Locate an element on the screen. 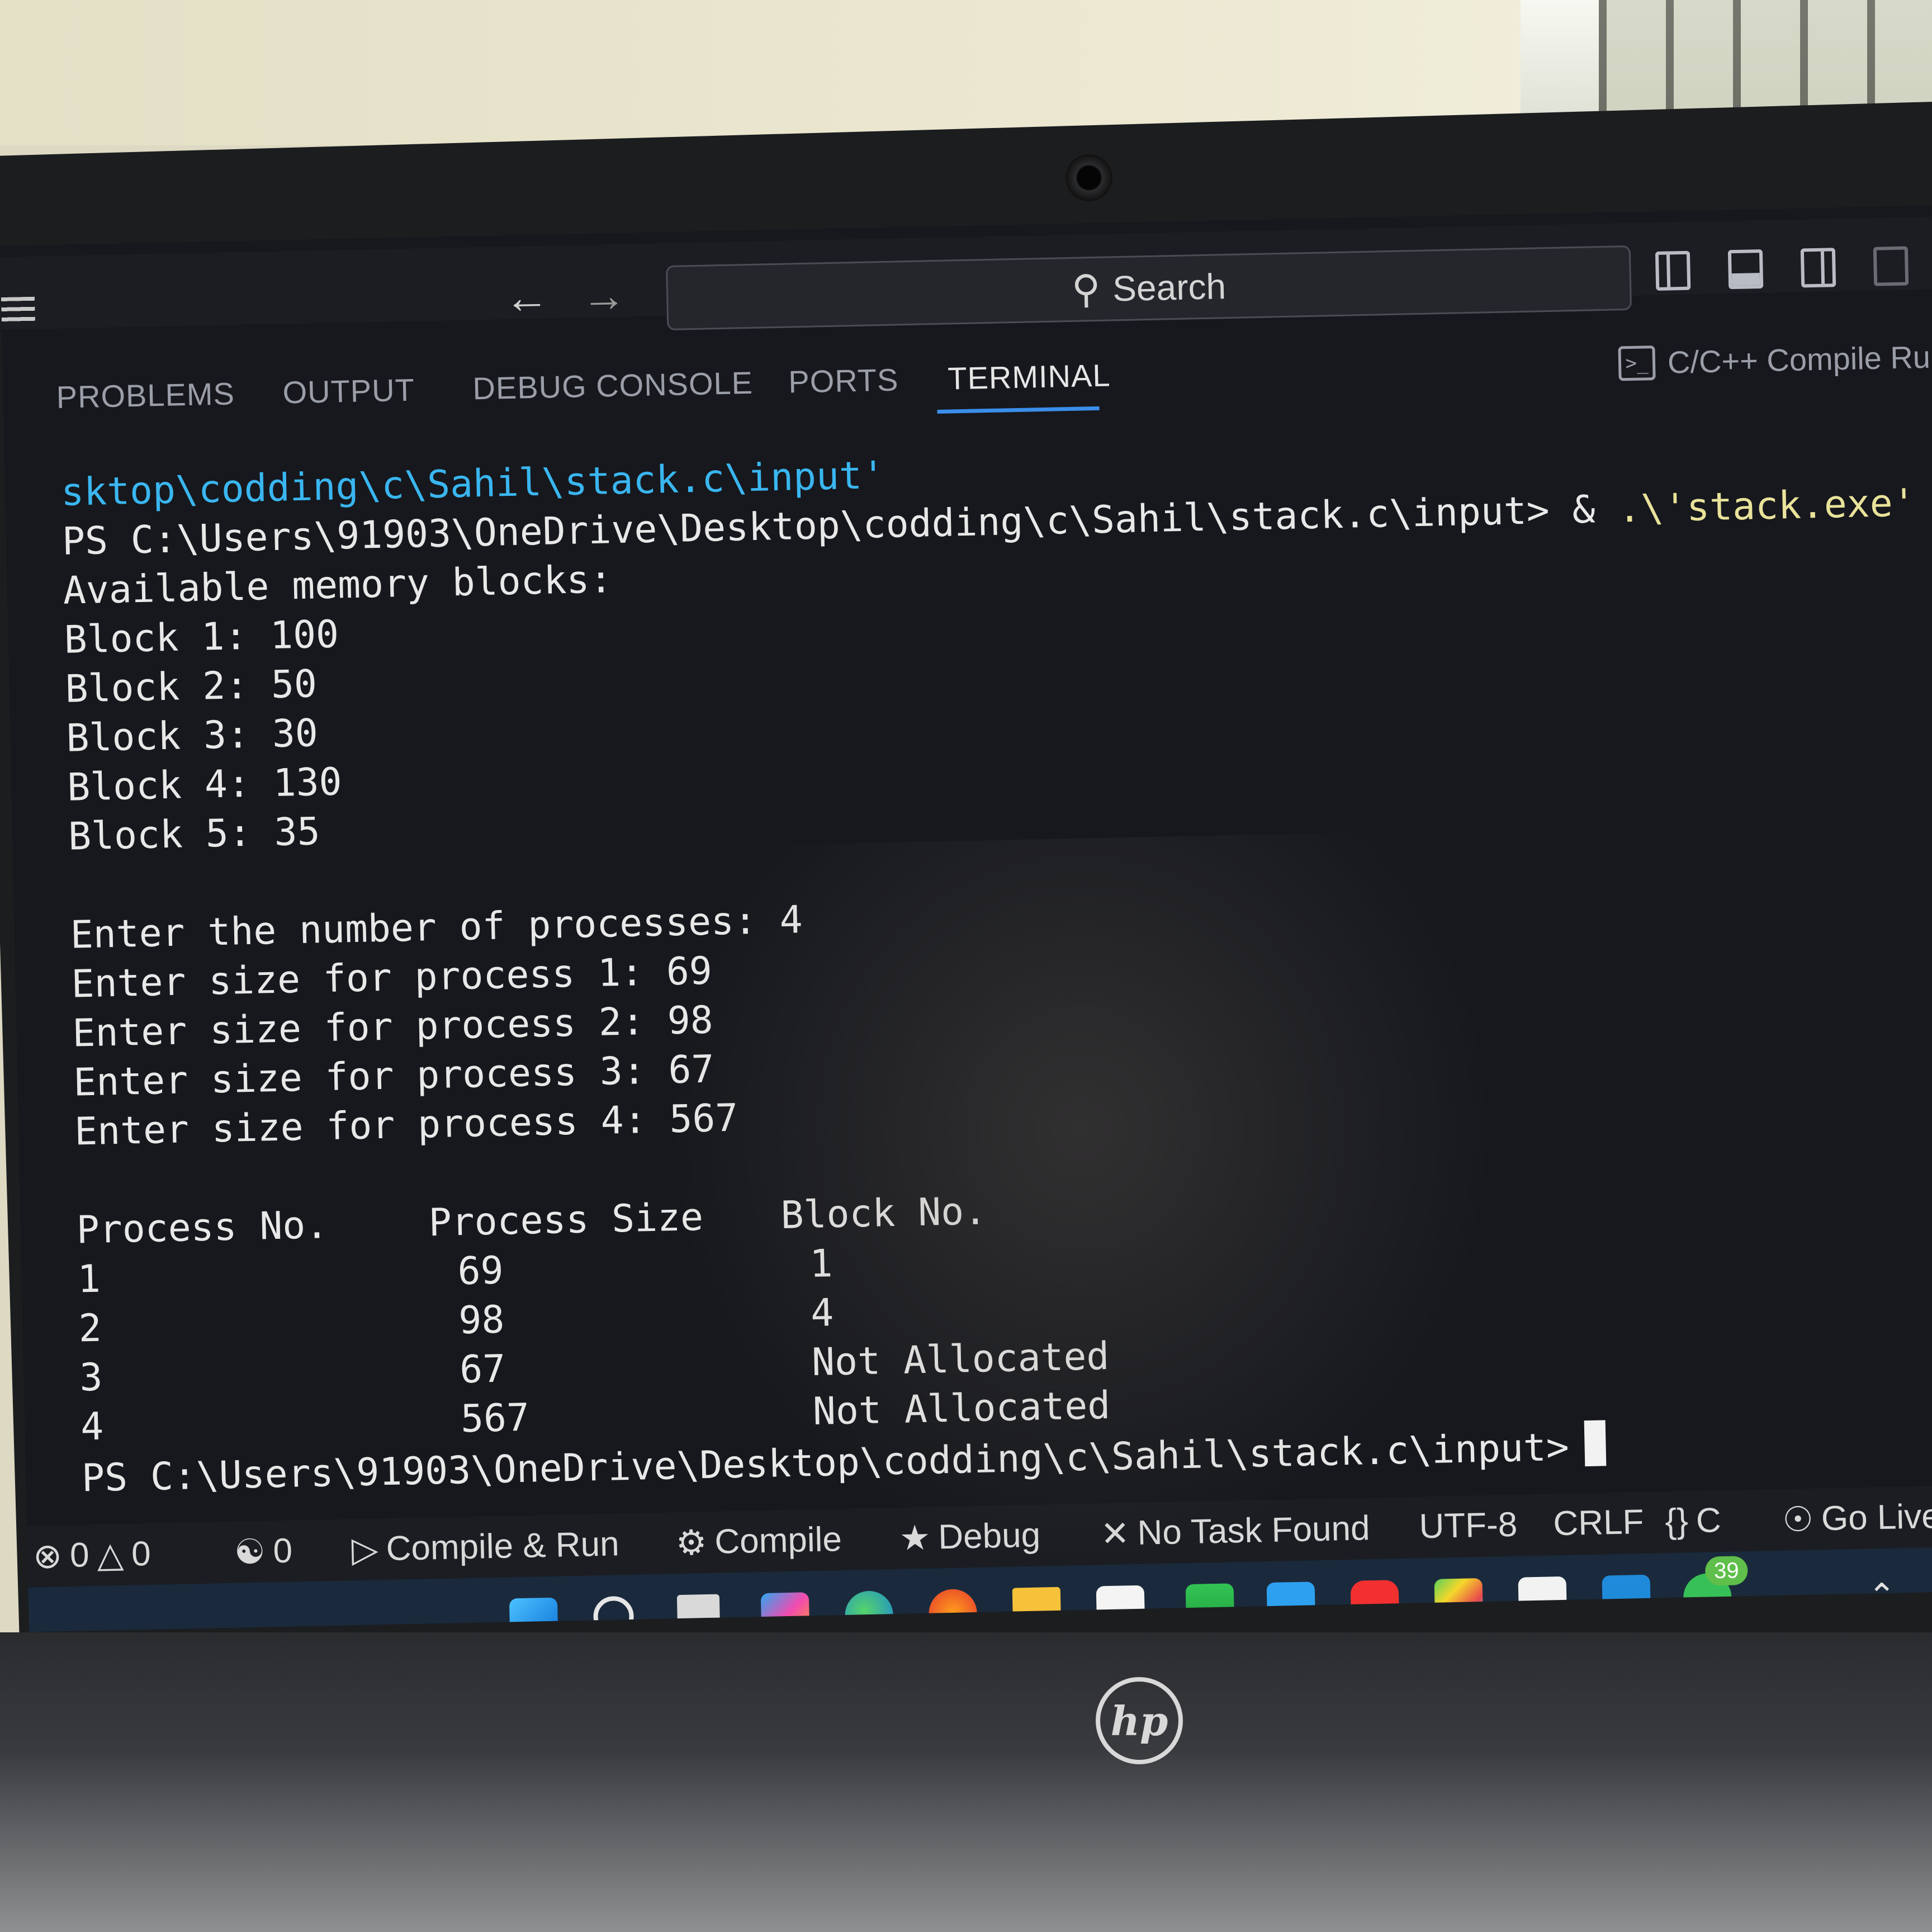 The height and width of the screenshot is (1932, 1932). compile-run-button: ▷ Compile & Run is located at coordinates (485, 1546).